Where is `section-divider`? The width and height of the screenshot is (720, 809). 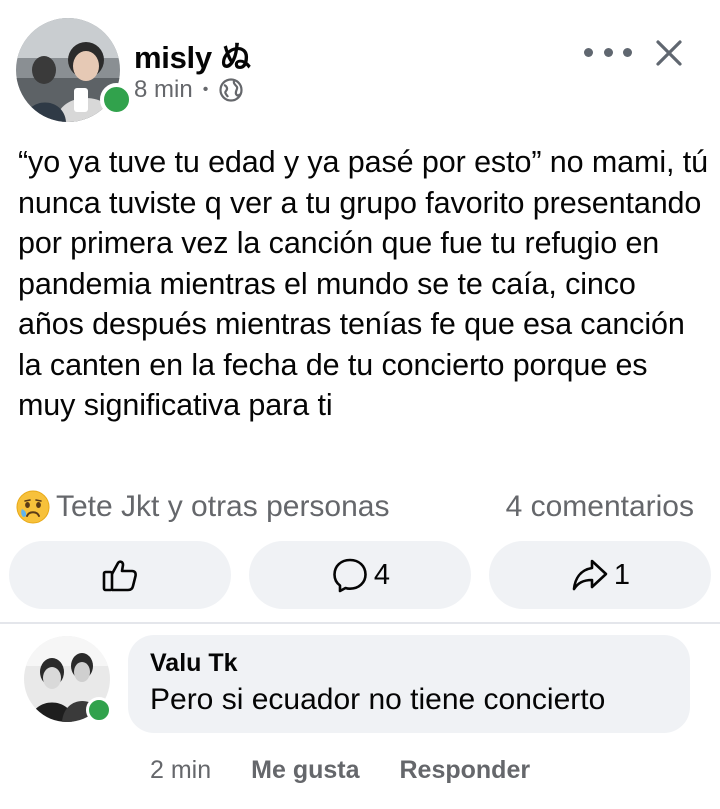 section-divider is located at coordinates (360, 623).